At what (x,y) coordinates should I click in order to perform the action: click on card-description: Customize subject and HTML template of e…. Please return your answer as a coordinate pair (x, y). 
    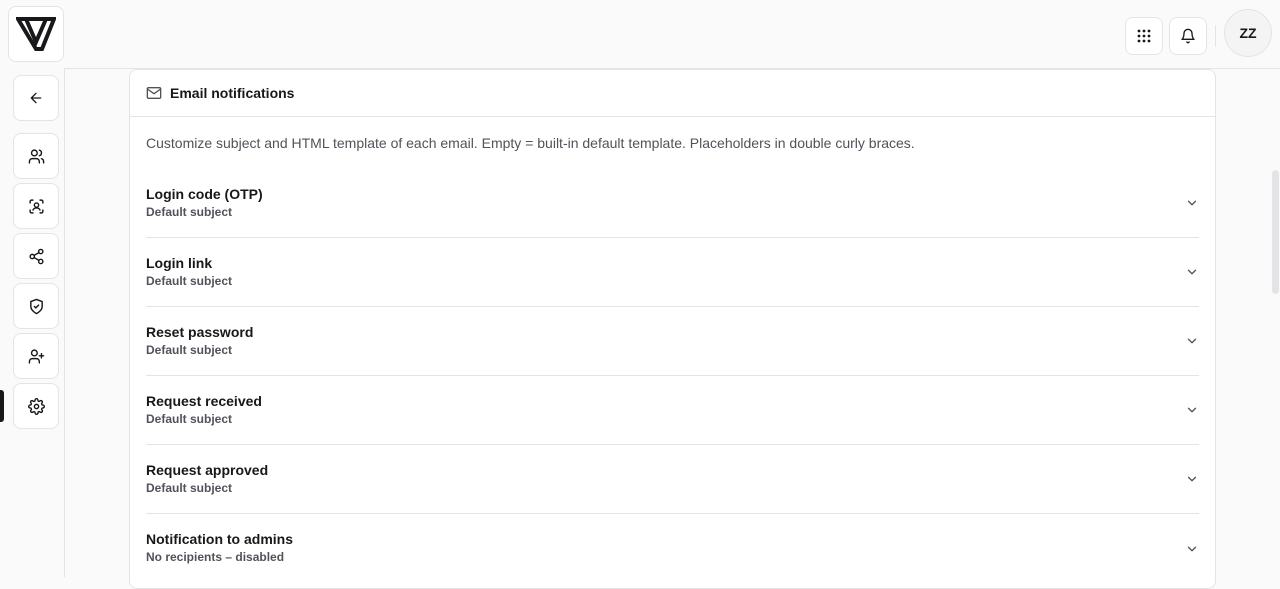
    Looking at the image, I should click on (530, 143).